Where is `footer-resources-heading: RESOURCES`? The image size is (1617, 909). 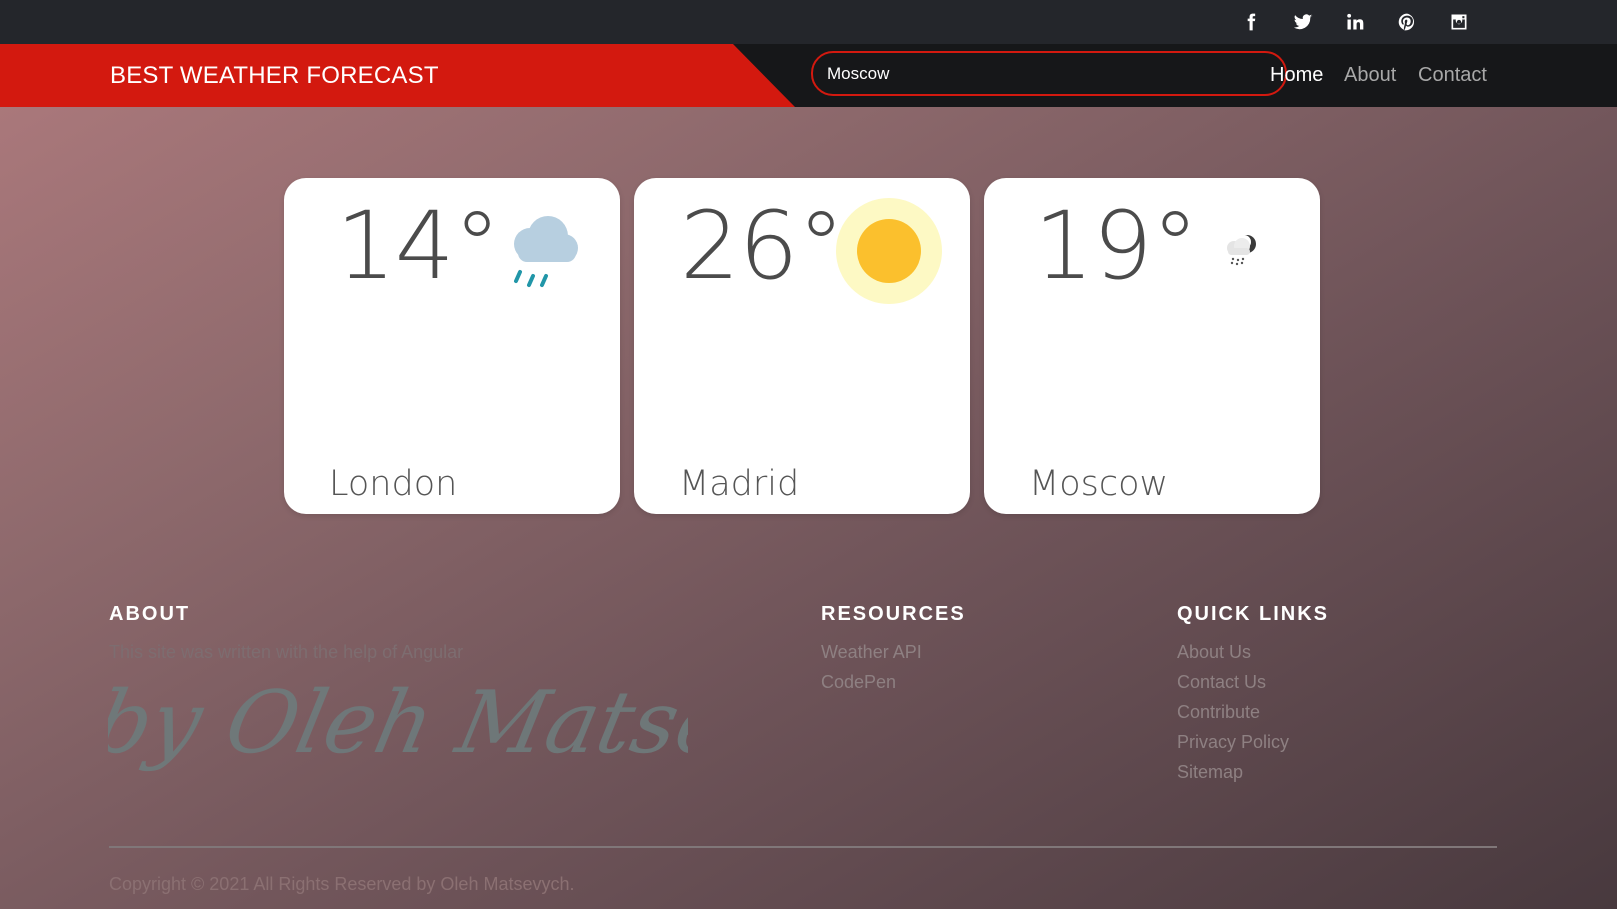 footer-resources-heading: RESOURCES is located at coordinates (893, 614).